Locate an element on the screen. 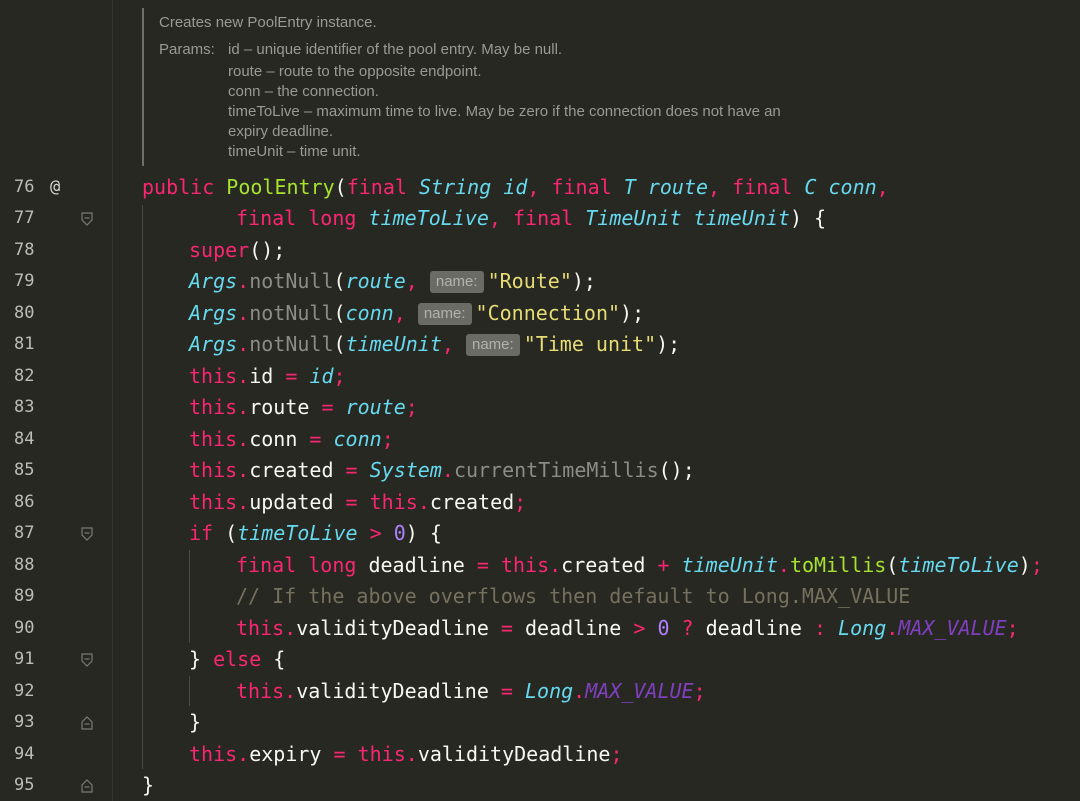  token: timeUnit is located at coordinates (393, 344).